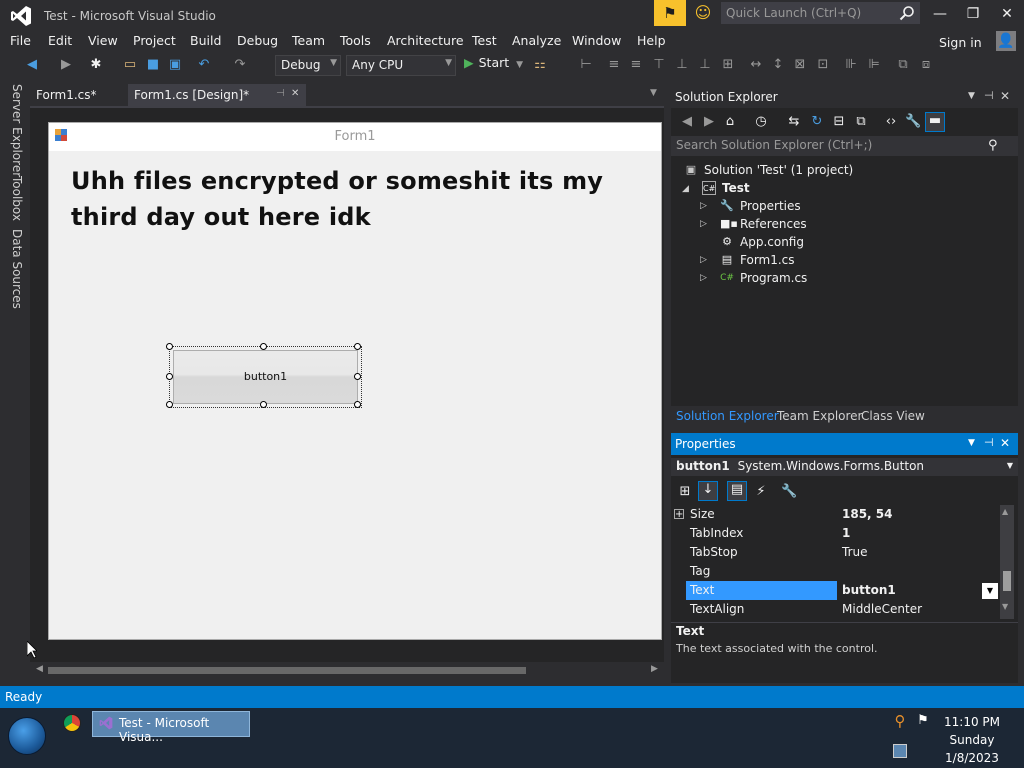 This screenshot has height=768, width=1024. Describe the element at coordinates (926, 65) in the screenshot. I see `send-to-back-icon: ⧈` at that location.